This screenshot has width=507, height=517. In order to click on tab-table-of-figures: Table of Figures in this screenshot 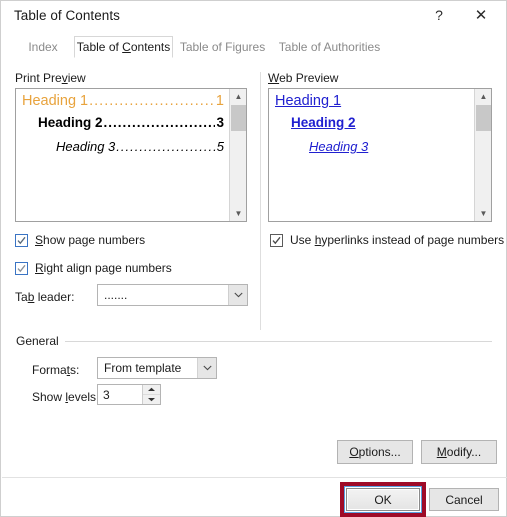, I will do `click(222, 47)`.